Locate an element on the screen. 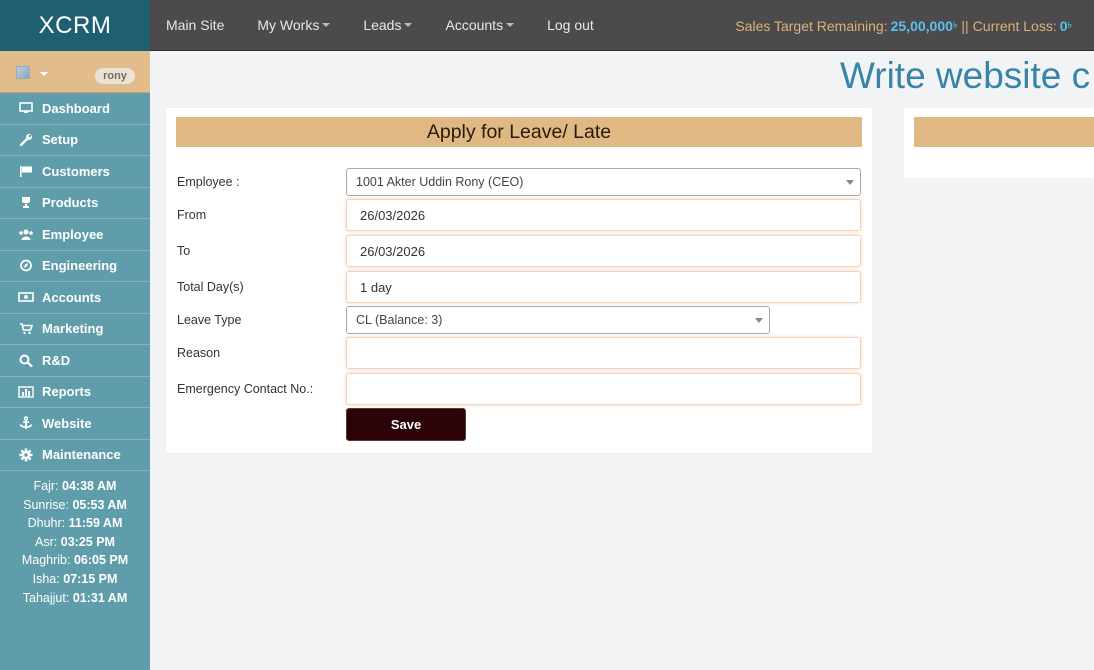 Image resolution: width=1094 pixels, height=670 pixels. sidebar-item-label: Maintenance is located at coordinates (81, 455).